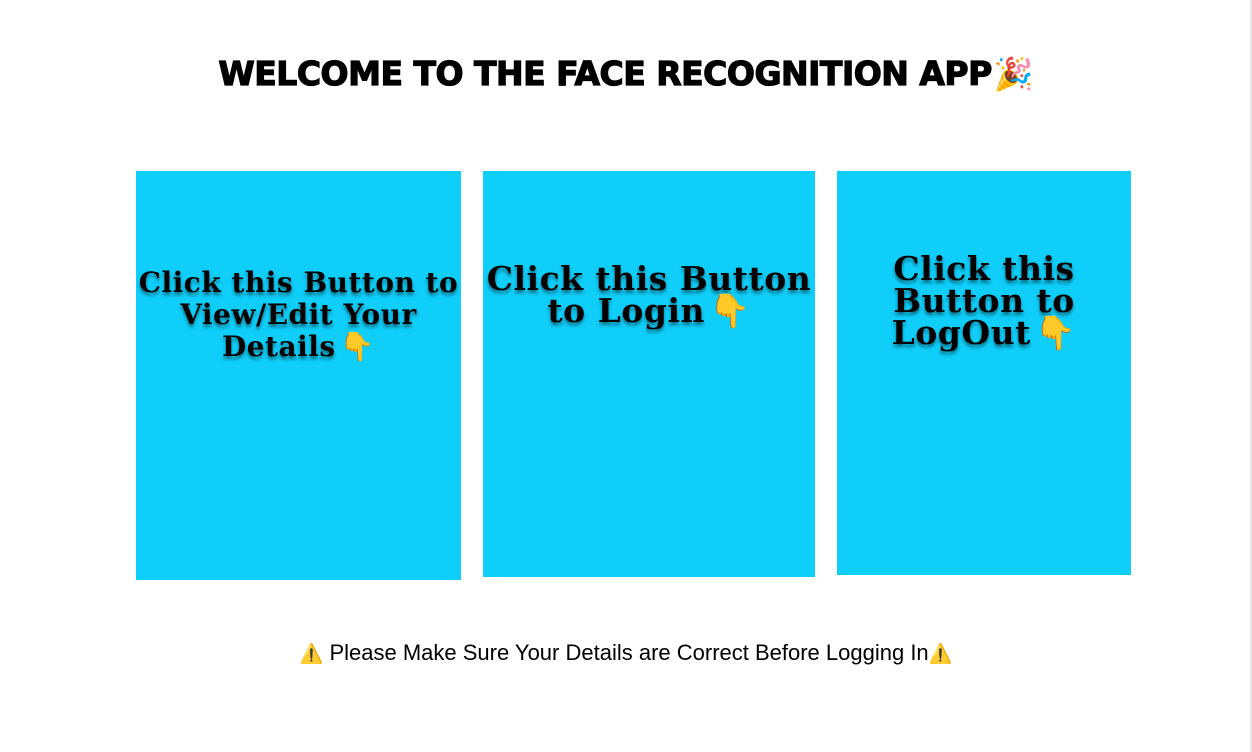 The image size is (1252, 752). What do you see at coordinates (649, 374) in the screenshot?
I see `login-button: Click this Button to Login 👇` at bounding box center [649, 374].